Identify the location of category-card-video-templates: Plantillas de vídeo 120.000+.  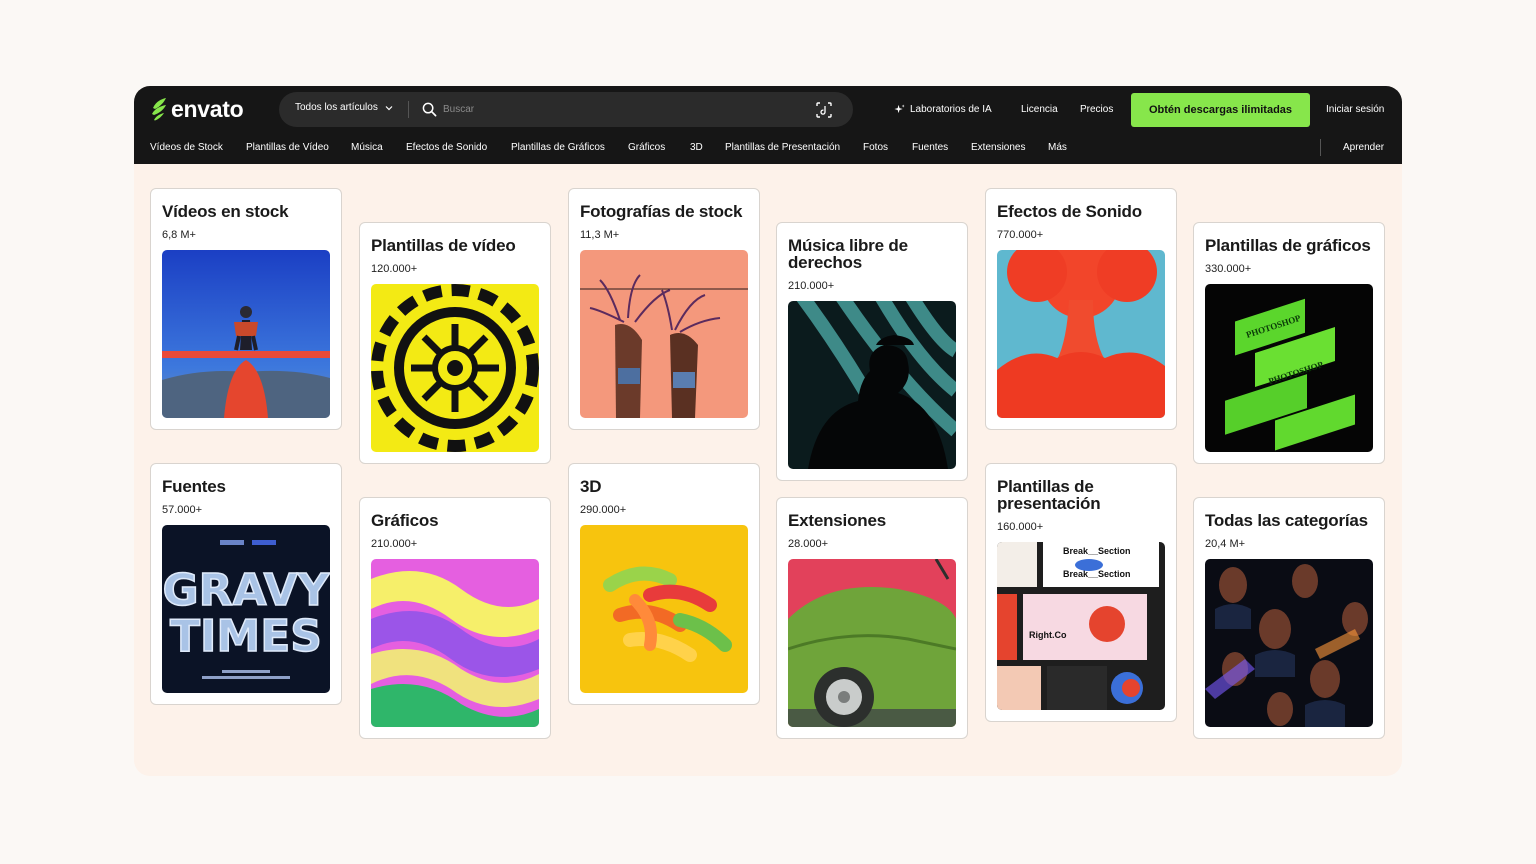
(455, 343).